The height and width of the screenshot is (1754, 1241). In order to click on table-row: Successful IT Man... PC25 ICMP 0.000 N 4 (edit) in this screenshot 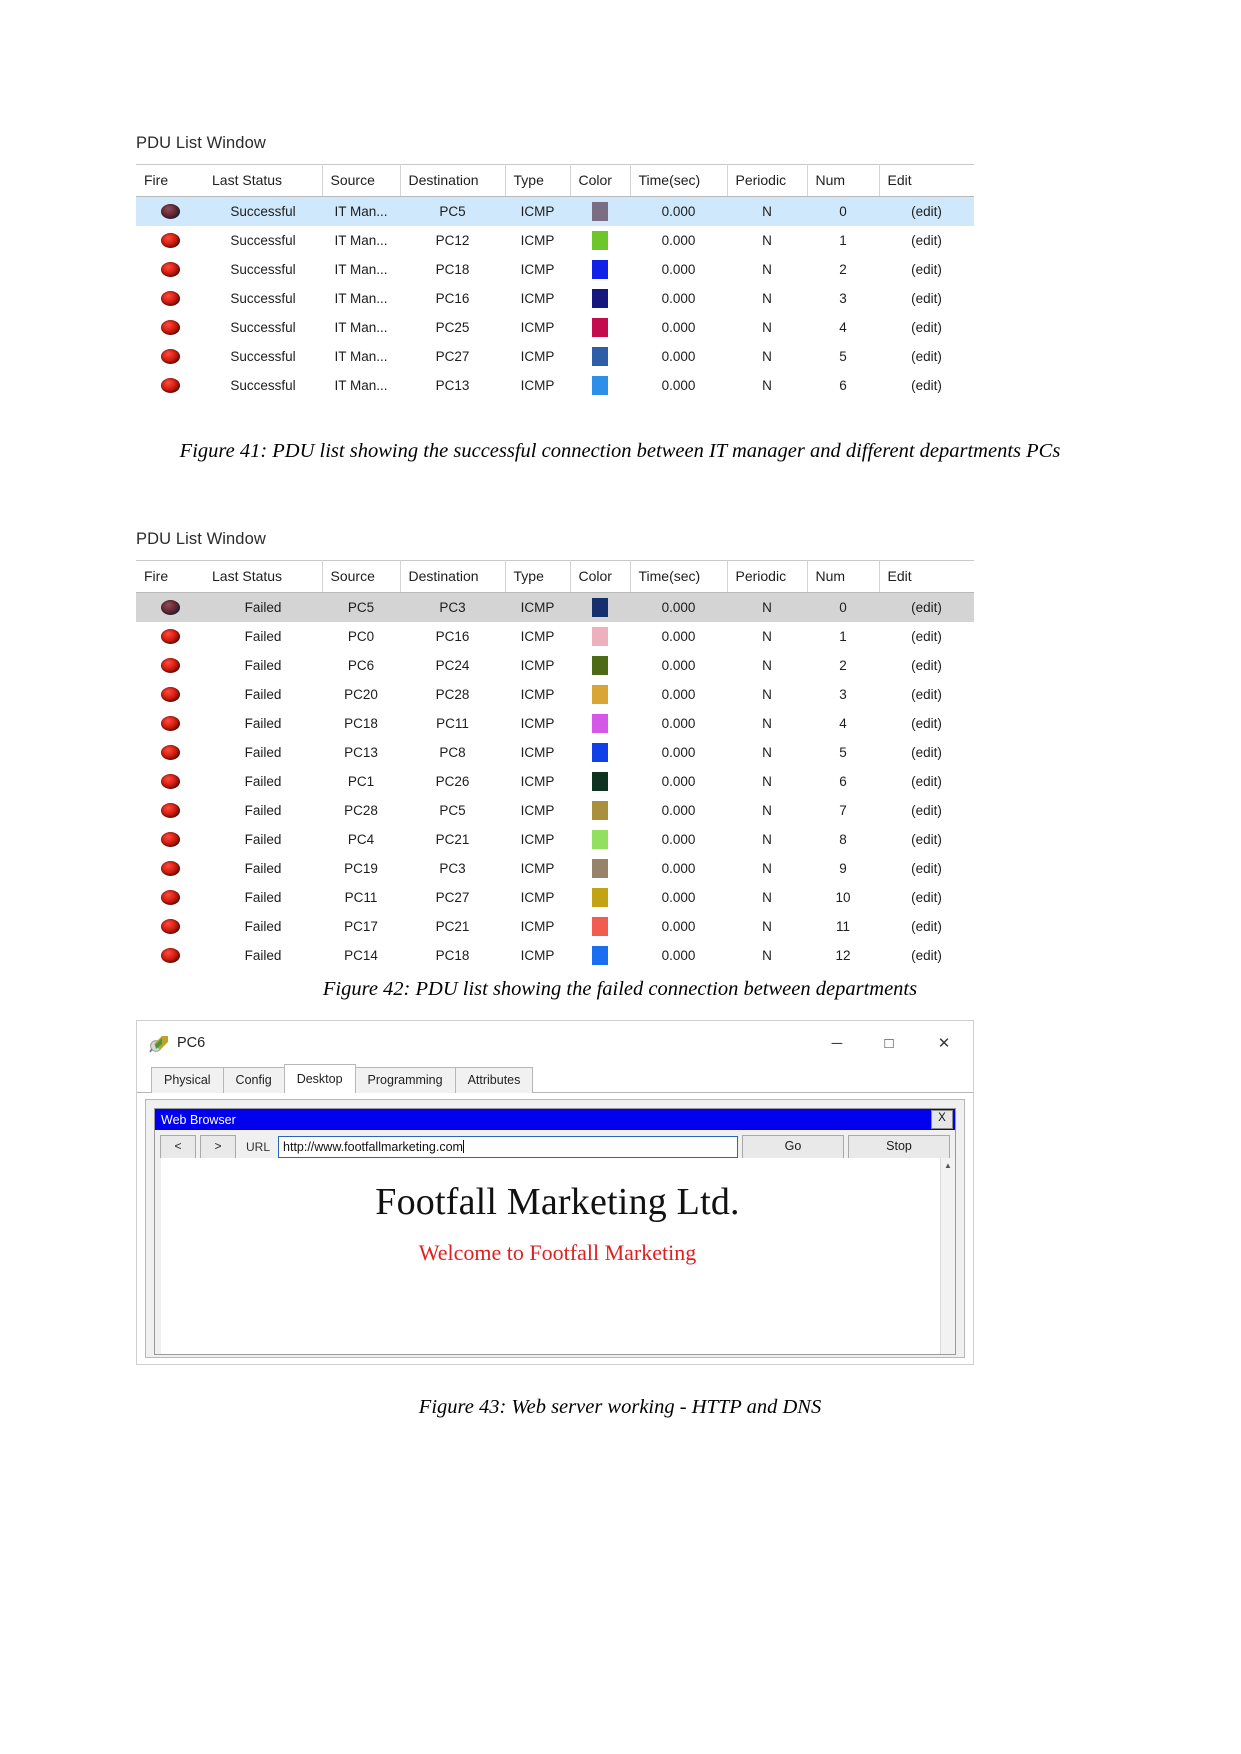, I will do `click(555, 327)`.